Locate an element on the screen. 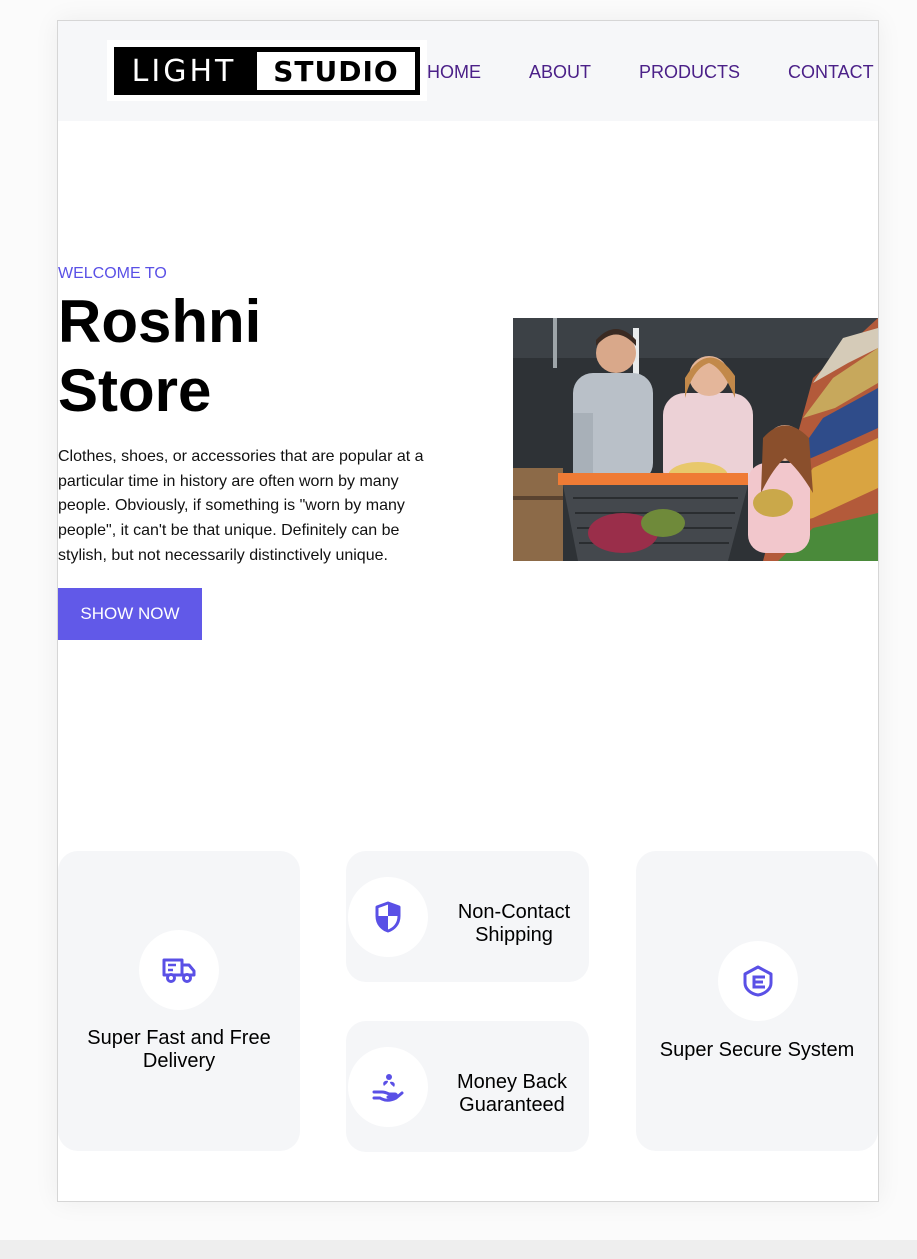 This screenshot has width=917, height=1259. site-logo: LIGHT STUDIO is located at coordinates (267, 70).